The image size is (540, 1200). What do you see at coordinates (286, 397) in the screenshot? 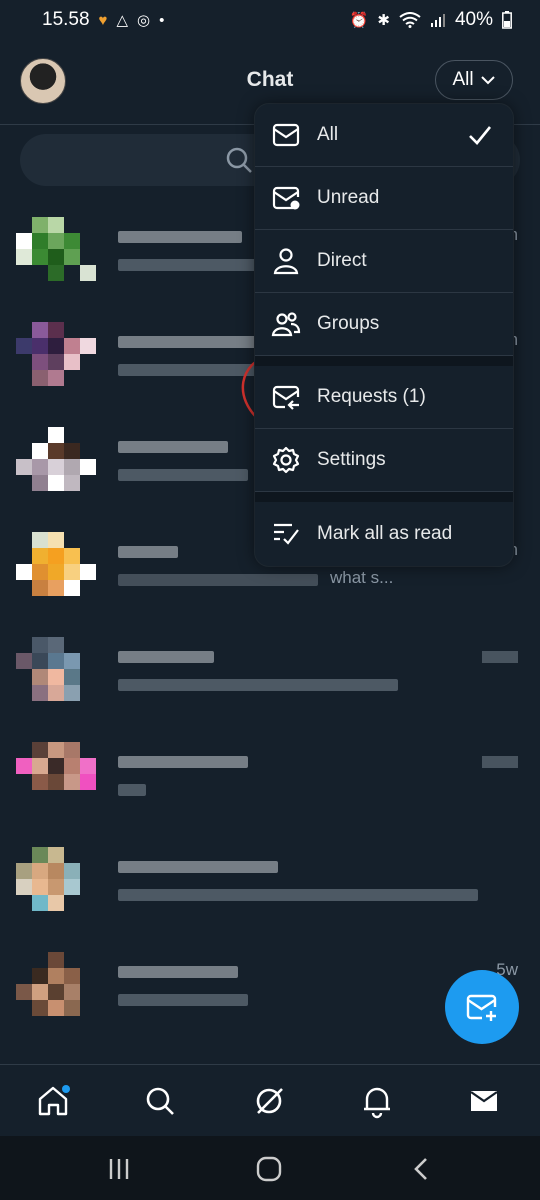
I see `request-envelope-icon` at bounding box center [286, 397].